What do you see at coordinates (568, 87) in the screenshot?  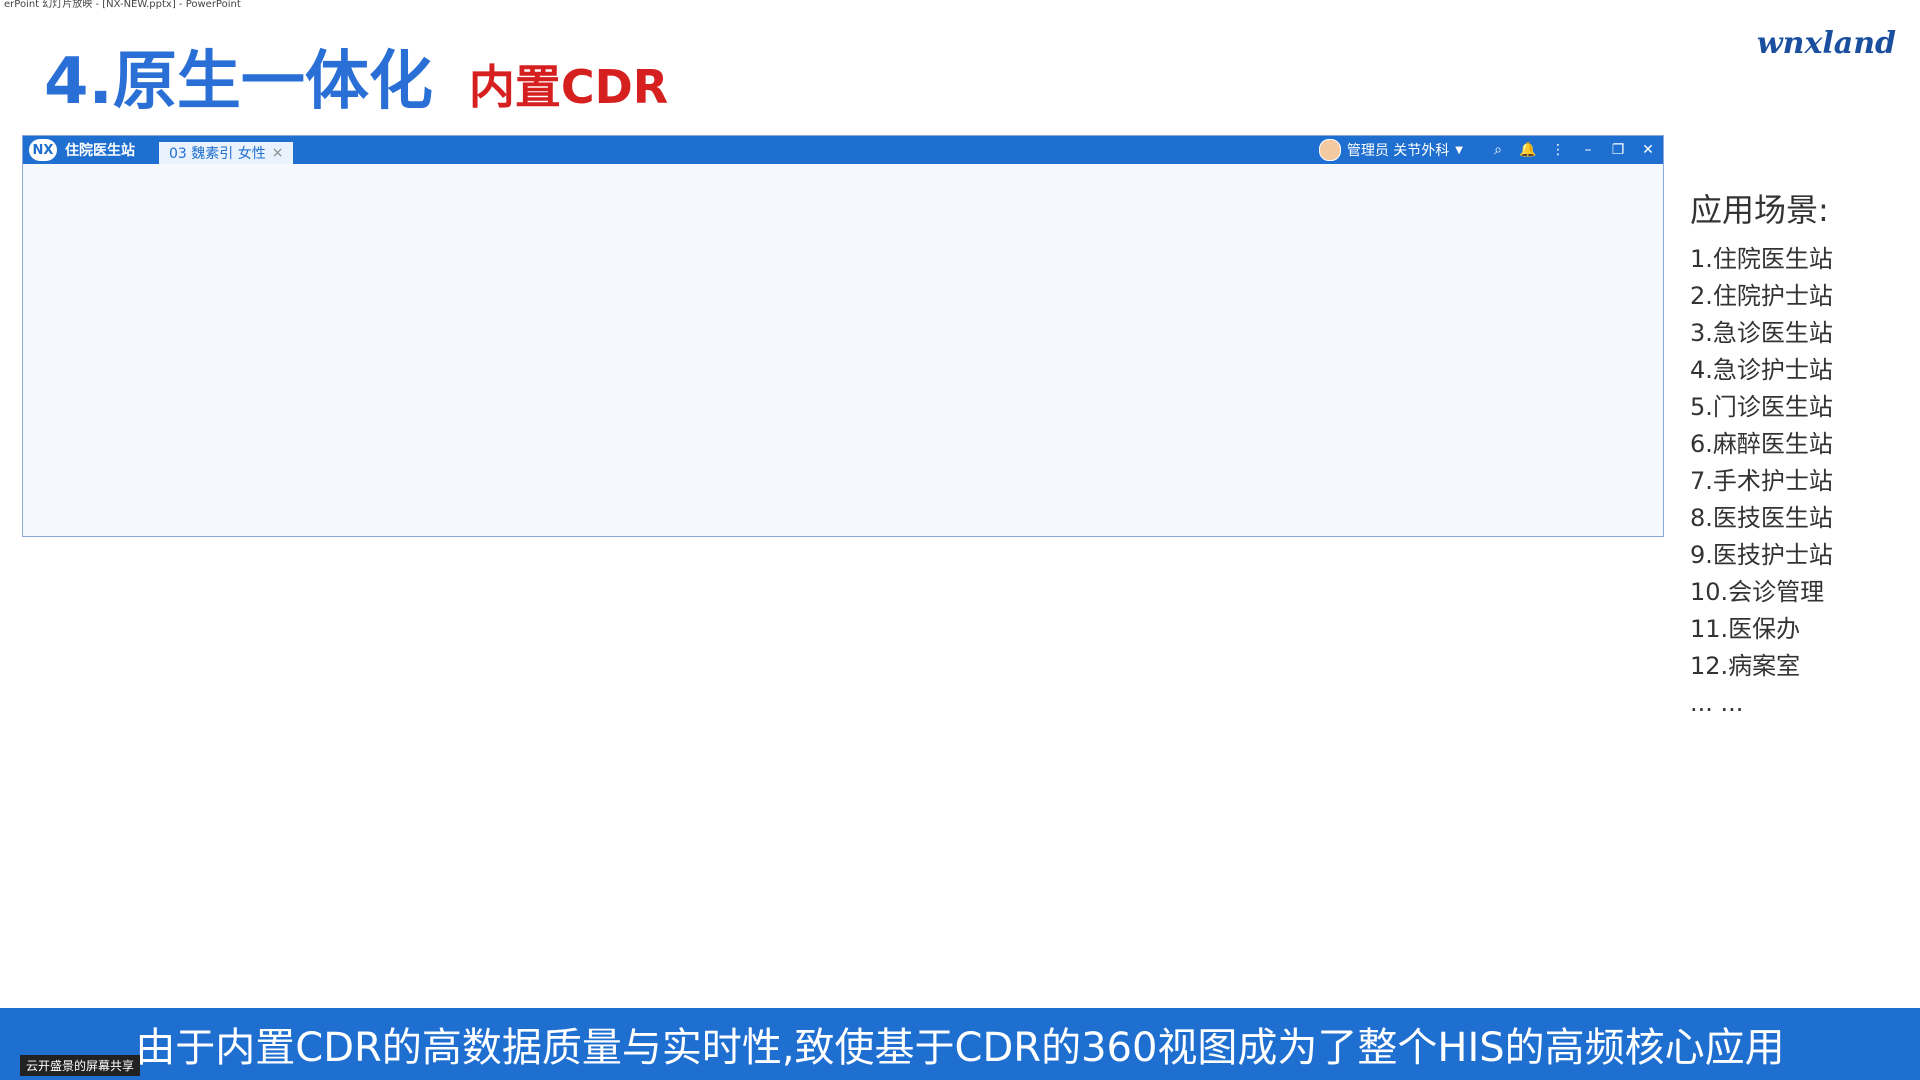 I see `heading-sub: 内置CDR` at bounding box center [568, 87].